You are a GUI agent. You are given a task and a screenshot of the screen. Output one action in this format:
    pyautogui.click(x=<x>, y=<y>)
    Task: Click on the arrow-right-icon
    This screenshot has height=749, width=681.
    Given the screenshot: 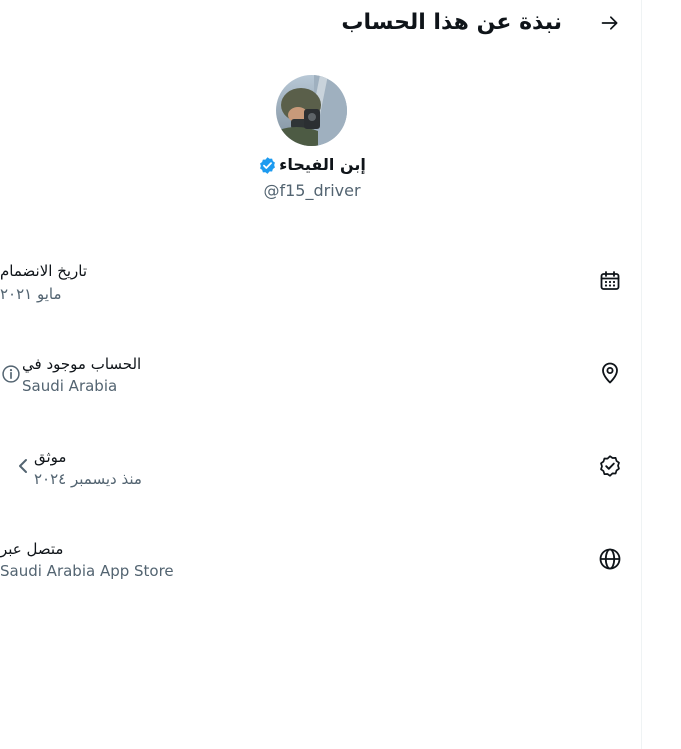 What is the action you would take?
    pyautogui.click(x=609, y=23)
    